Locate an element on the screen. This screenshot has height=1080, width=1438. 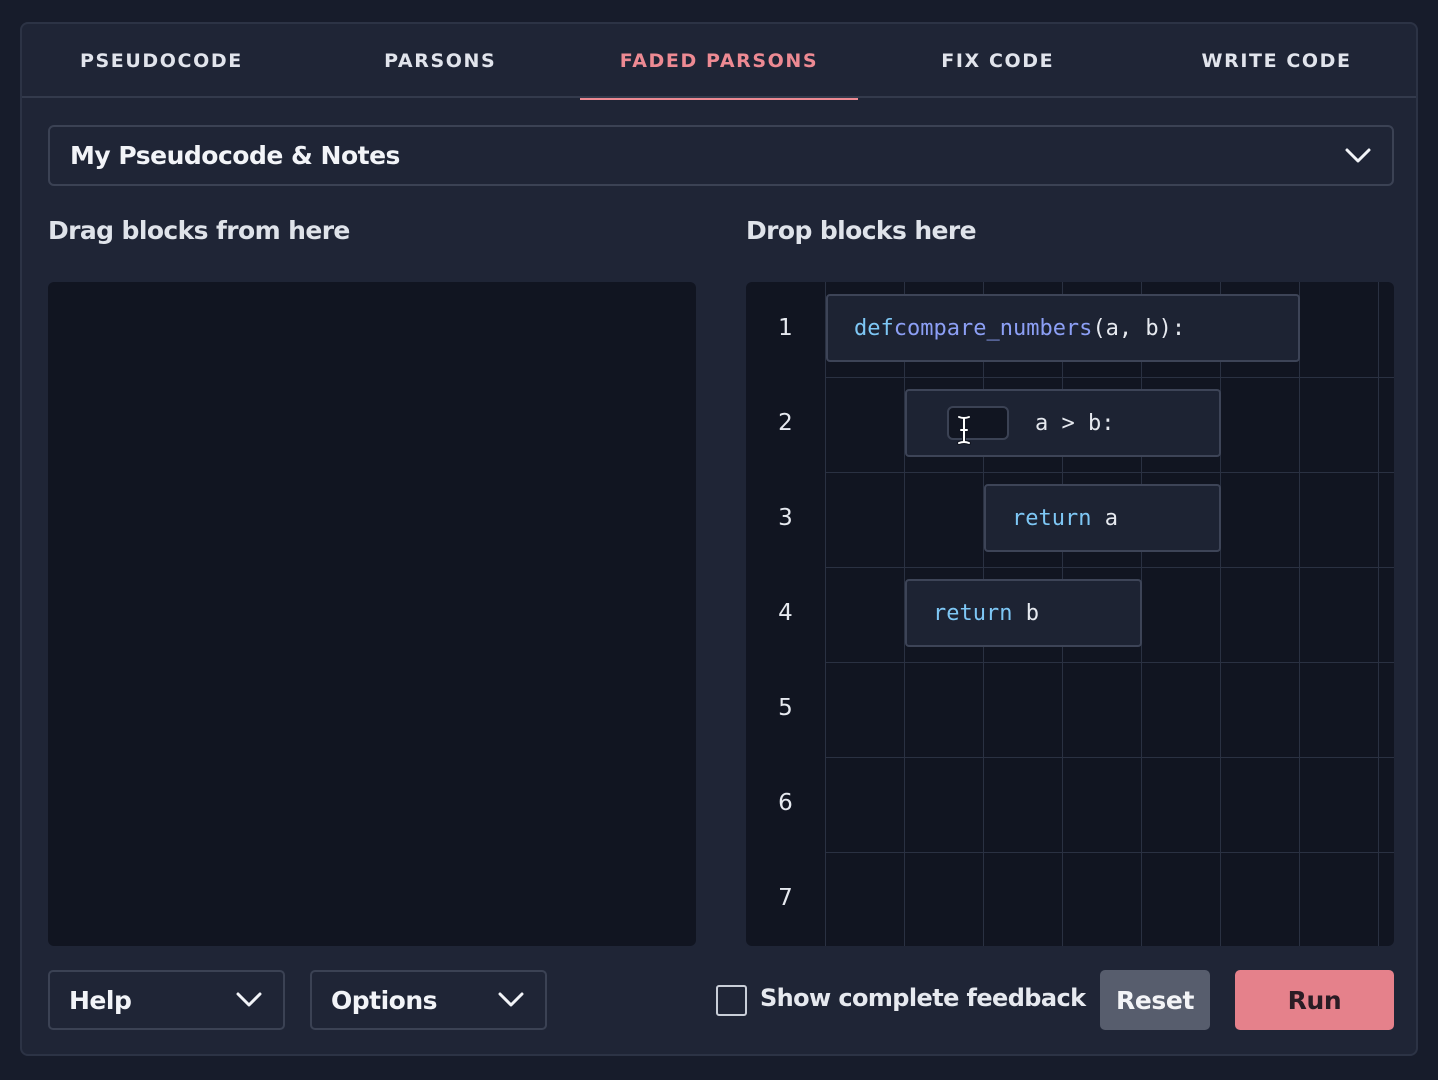
tab-write-code: WRITE CODE is located at coordinates (1276, 61).